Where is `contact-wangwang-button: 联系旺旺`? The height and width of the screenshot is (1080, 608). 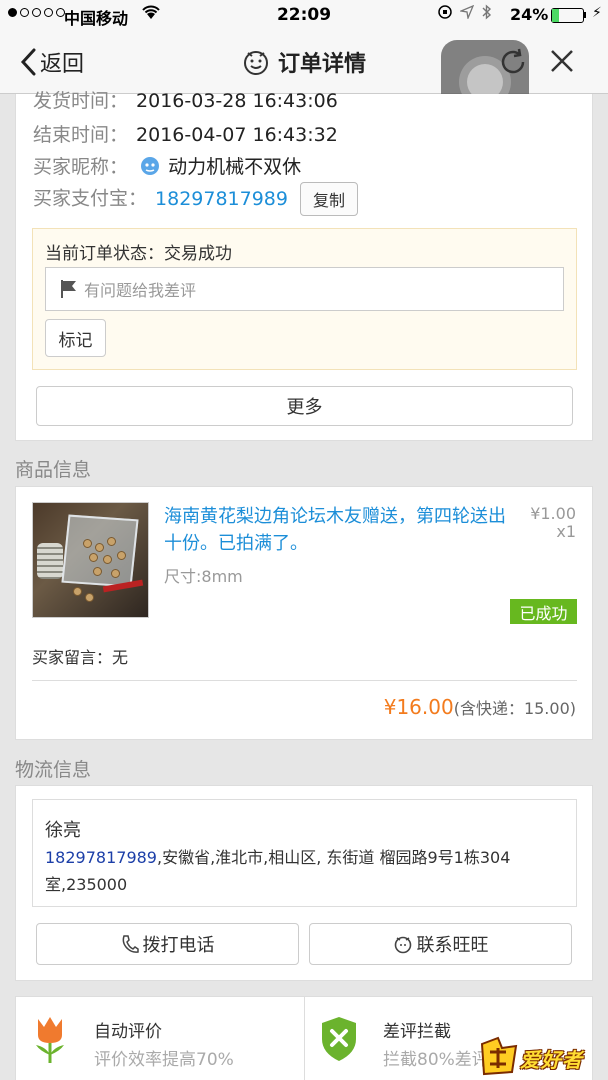 contact-wangwang-button: 联系旺旺 is located at coordinates (440, 944).